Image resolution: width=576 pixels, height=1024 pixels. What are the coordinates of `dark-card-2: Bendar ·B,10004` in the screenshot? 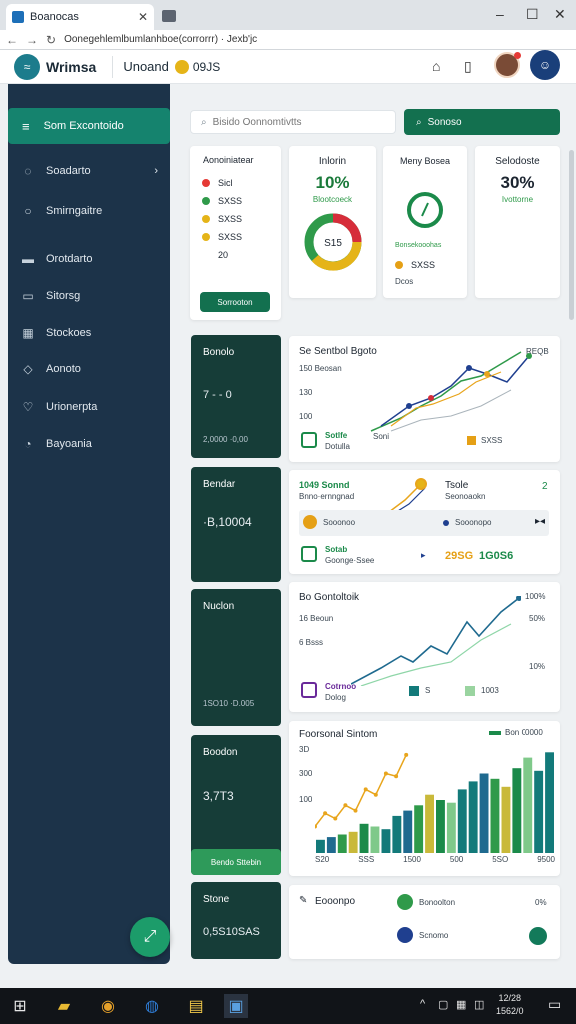 It's located at (236, 524).